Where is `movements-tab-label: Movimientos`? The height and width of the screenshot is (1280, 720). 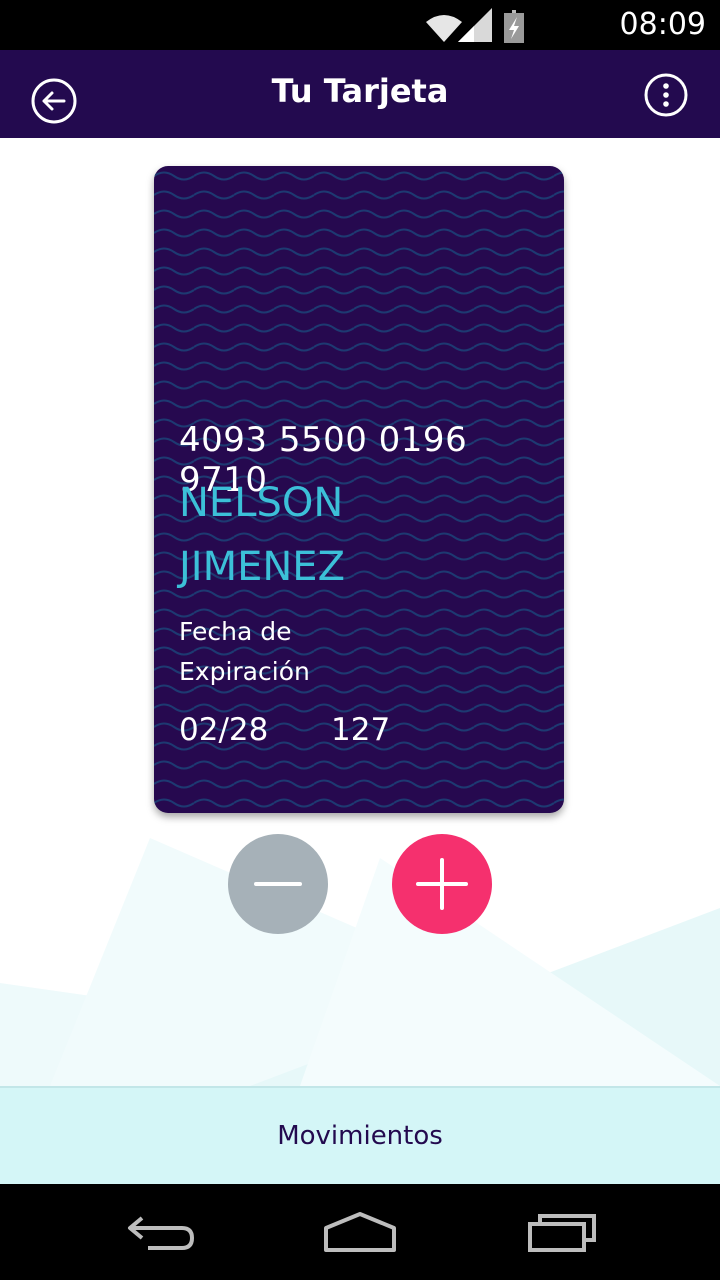
movements-tab-label: Movimientos is located at coordinates (360, 1136).